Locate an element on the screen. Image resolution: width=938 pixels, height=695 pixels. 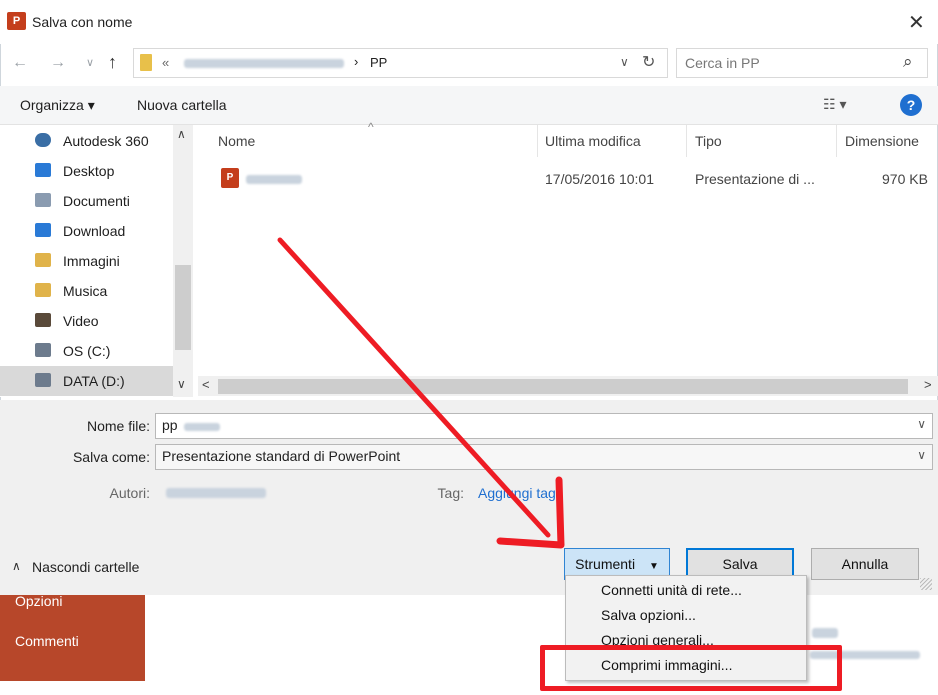
music-folder-icon is located at coordinates (43, 290).